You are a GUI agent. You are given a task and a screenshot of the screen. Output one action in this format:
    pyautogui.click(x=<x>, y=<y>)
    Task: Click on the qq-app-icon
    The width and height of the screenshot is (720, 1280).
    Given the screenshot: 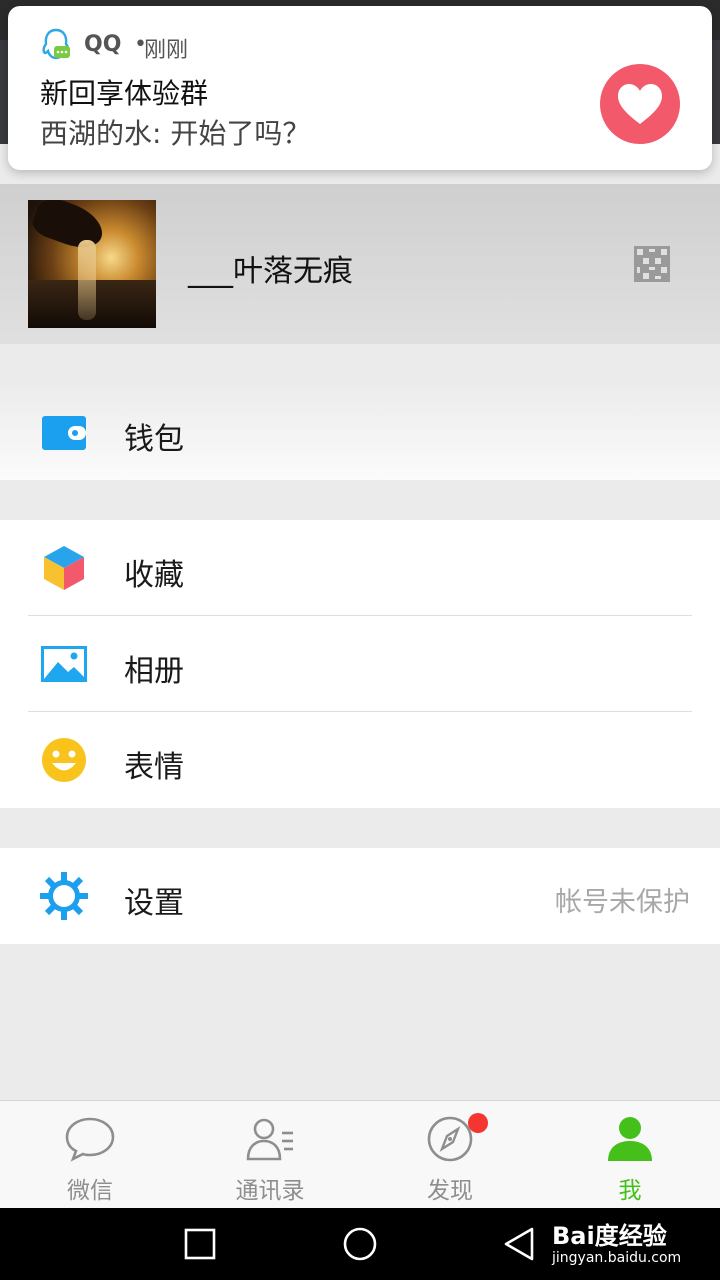 What is the action you would take?
    pyautogui.click(x=56, y=44)
    